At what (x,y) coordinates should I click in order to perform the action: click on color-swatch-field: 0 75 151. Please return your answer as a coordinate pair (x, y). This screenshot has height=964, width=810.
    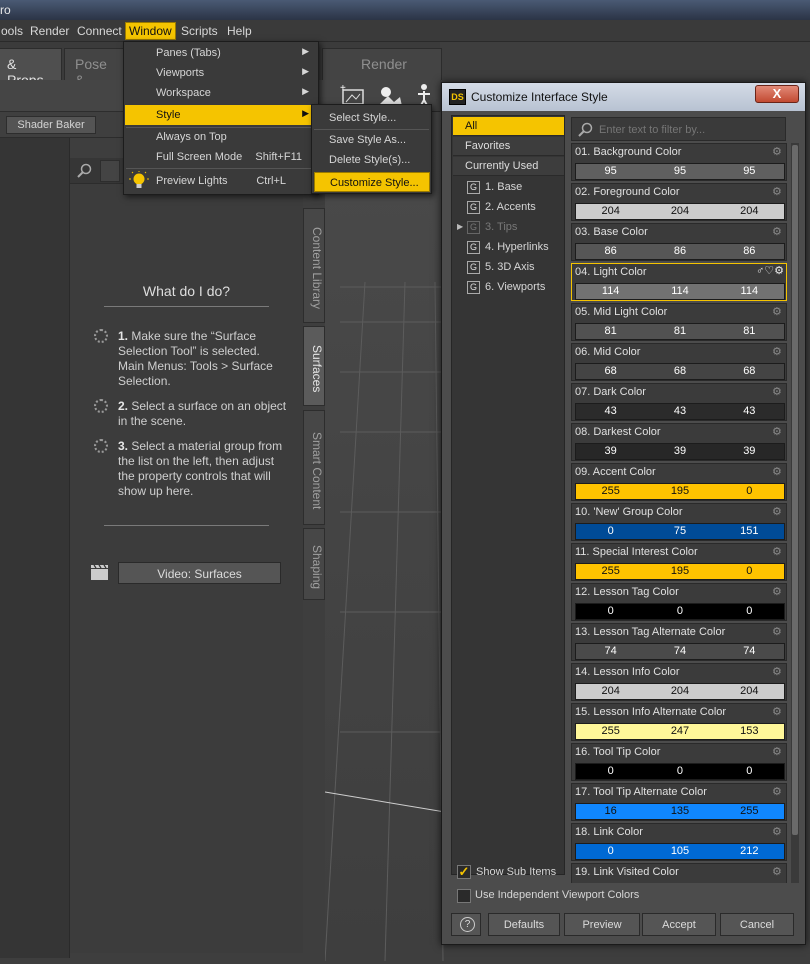
    Looking at the image, I should click on (680, 531).